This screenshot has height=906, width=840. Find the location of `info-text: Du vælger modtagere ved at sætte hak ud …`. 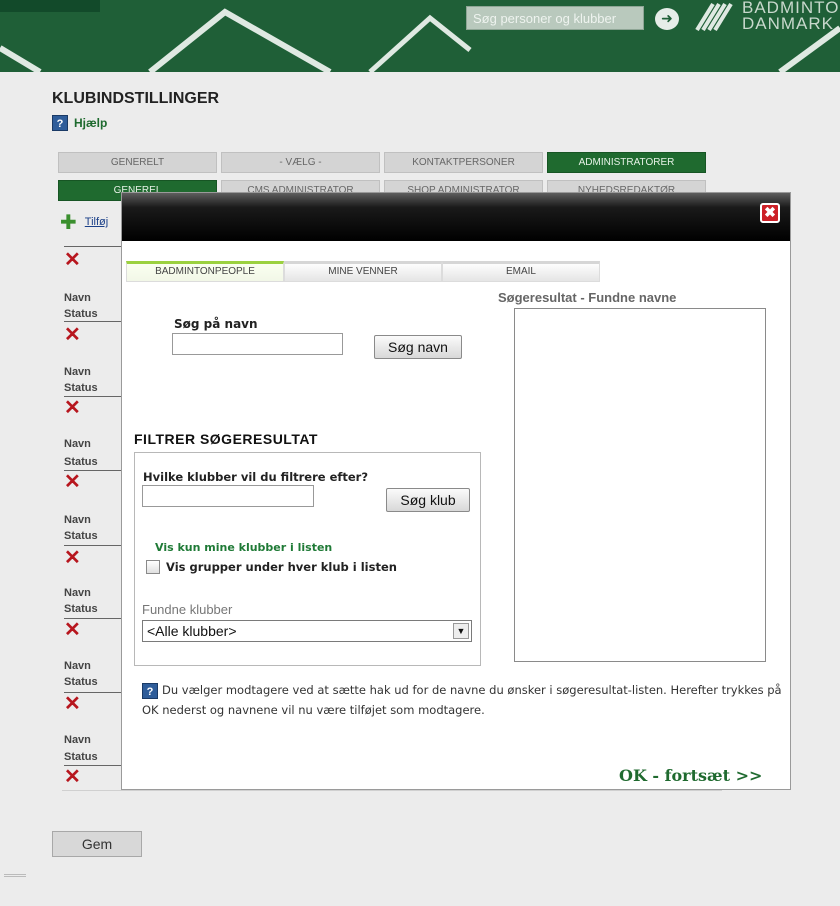

info-text: Du vælger modtagere ved at sætte hak ud … is located at coordinates (462, 700).